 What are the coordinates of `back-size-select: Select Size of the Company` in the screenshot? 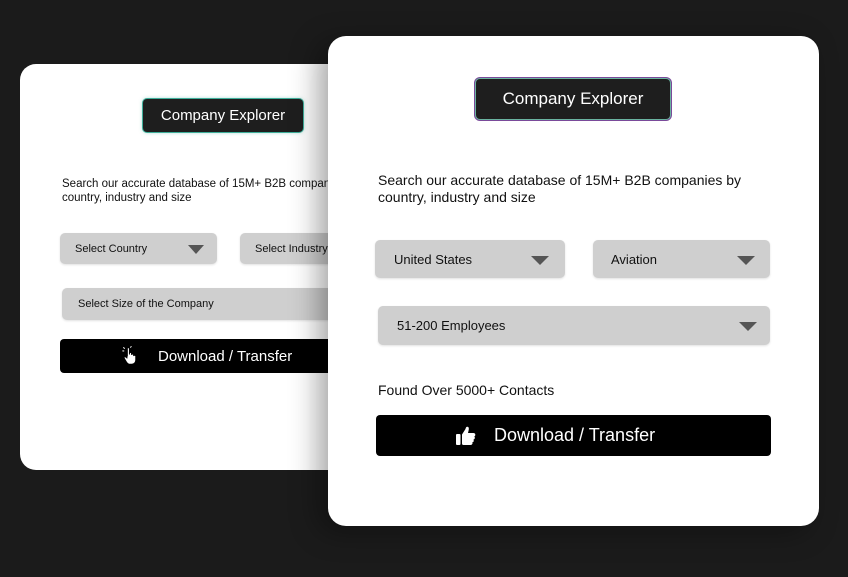 It's located at (212, 304).